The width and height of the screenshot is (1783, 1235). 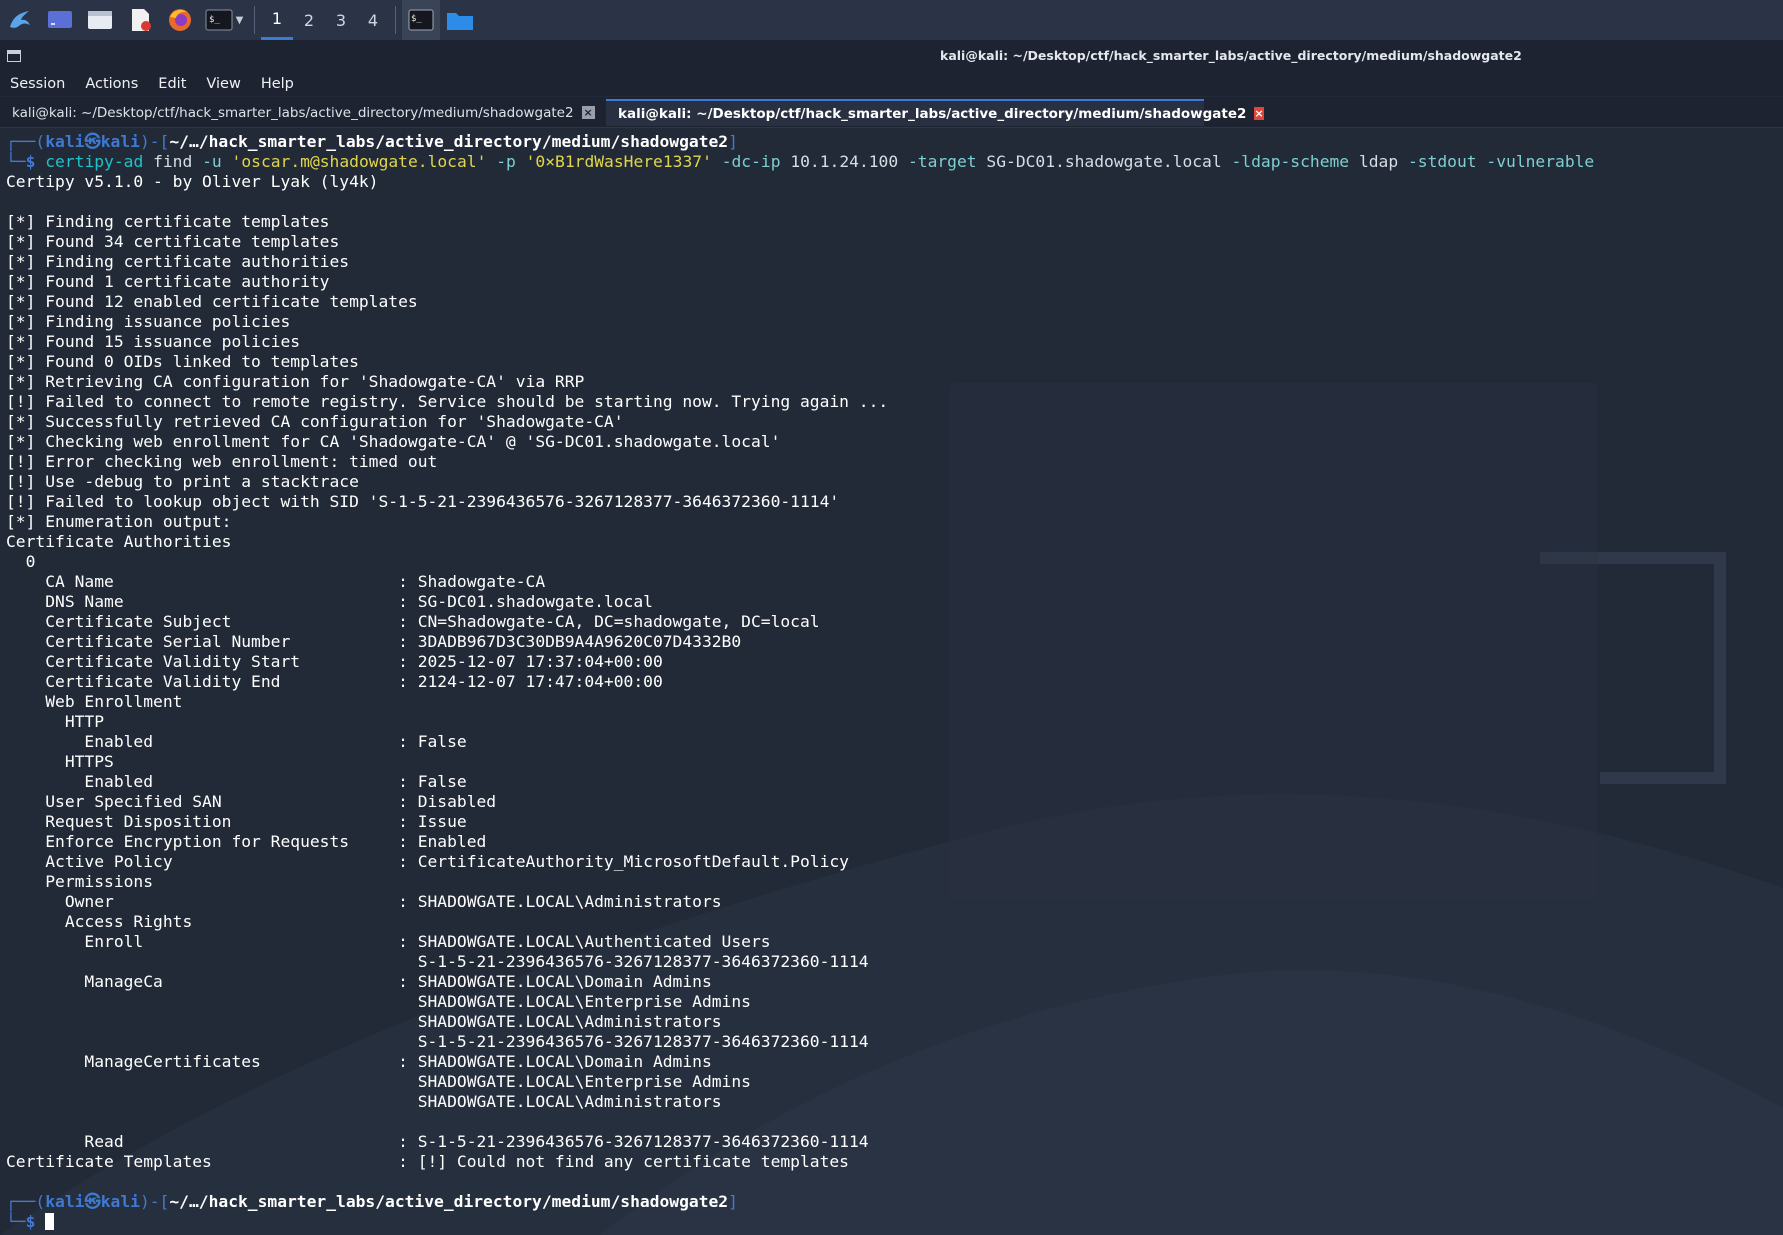 What do you see at coordinates (14, 56) in the screenshot?
I see `window-icon` at bounding box center [14, 56].